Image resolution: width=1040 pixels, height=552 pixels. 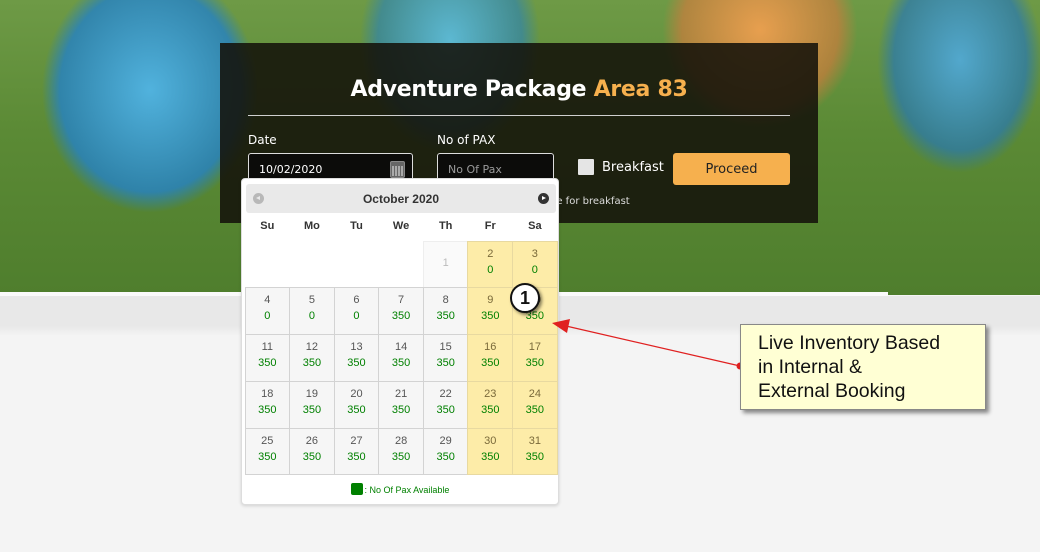 What do you see at coordinates (401, 300) in the screenshot?
I see `day-number: 7` at bounding box center [401, 300].